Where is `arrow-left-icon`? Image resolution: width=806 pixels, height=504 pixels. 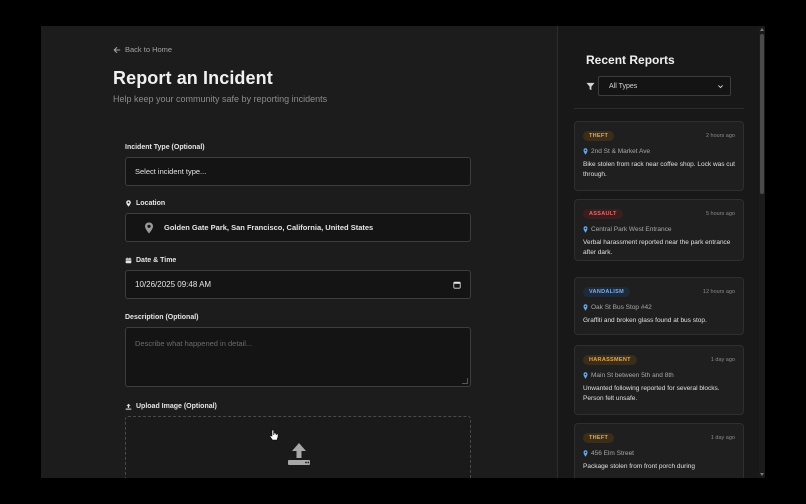 arrow-left-icon is located at coordinates (117, 49).